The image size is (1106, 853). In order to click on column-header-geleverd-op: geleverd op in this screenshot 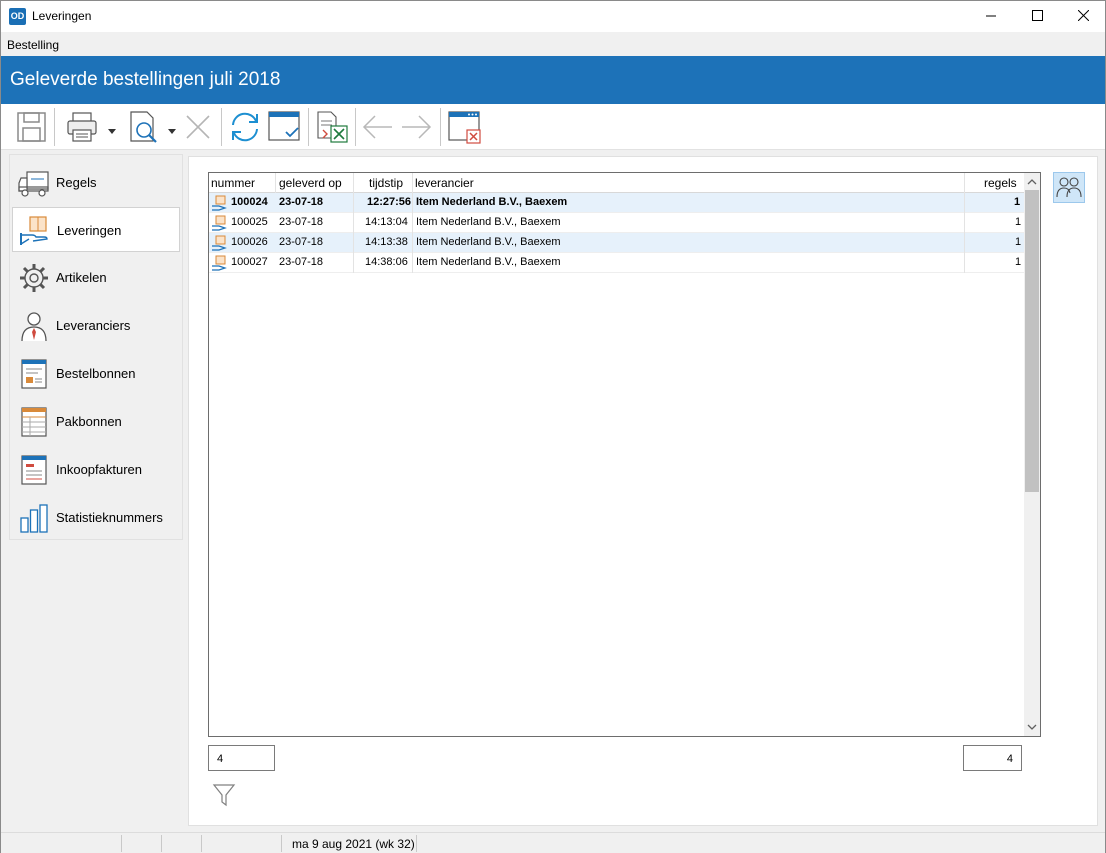, I will do `click(310, 183)`.